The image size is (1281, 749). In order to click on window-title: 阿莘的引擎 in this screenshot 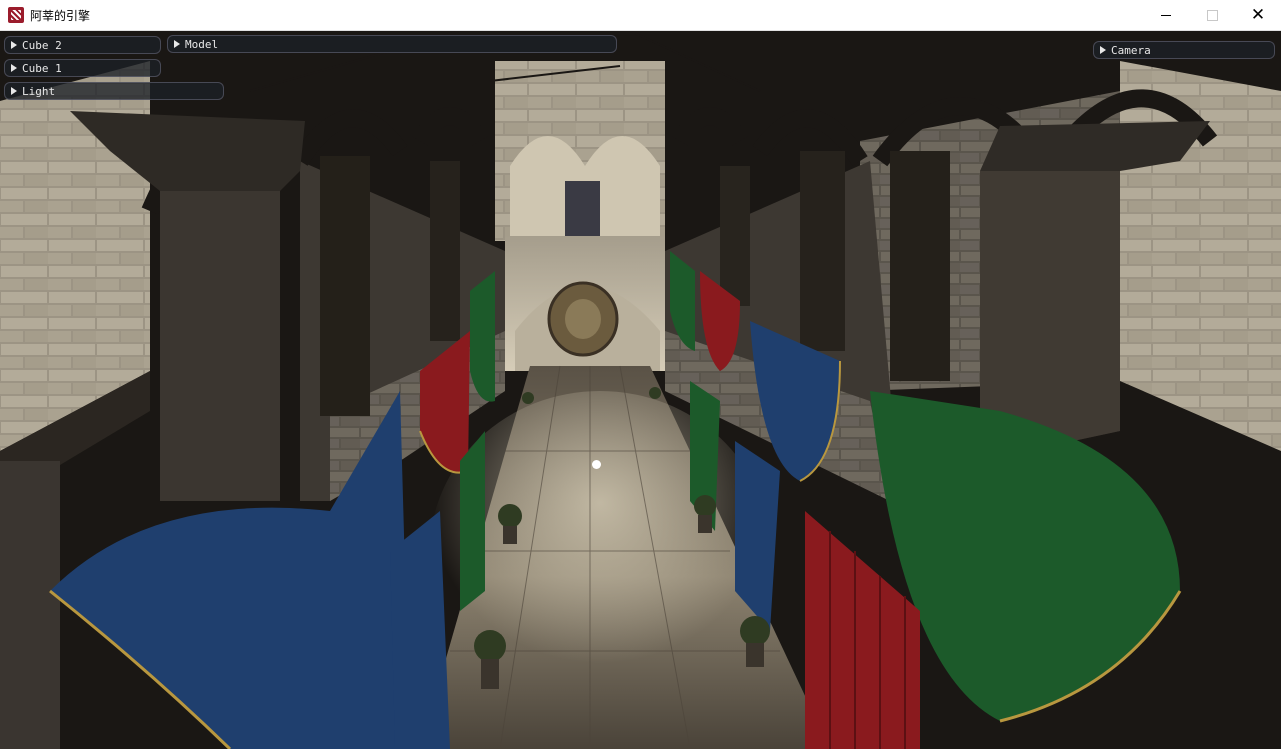, I will do `click(60, 15)`.